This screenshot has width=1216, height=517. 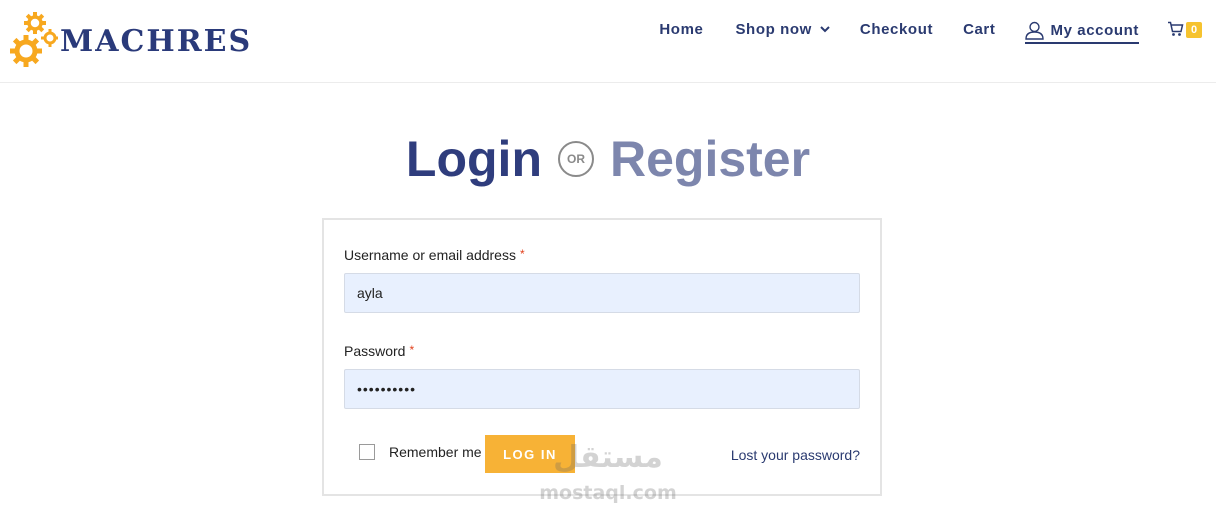 What do you see at coordinates (1094, 30) in the screenshot?
I see `nav-account-label: My account` at bounding box center [1094, 30].